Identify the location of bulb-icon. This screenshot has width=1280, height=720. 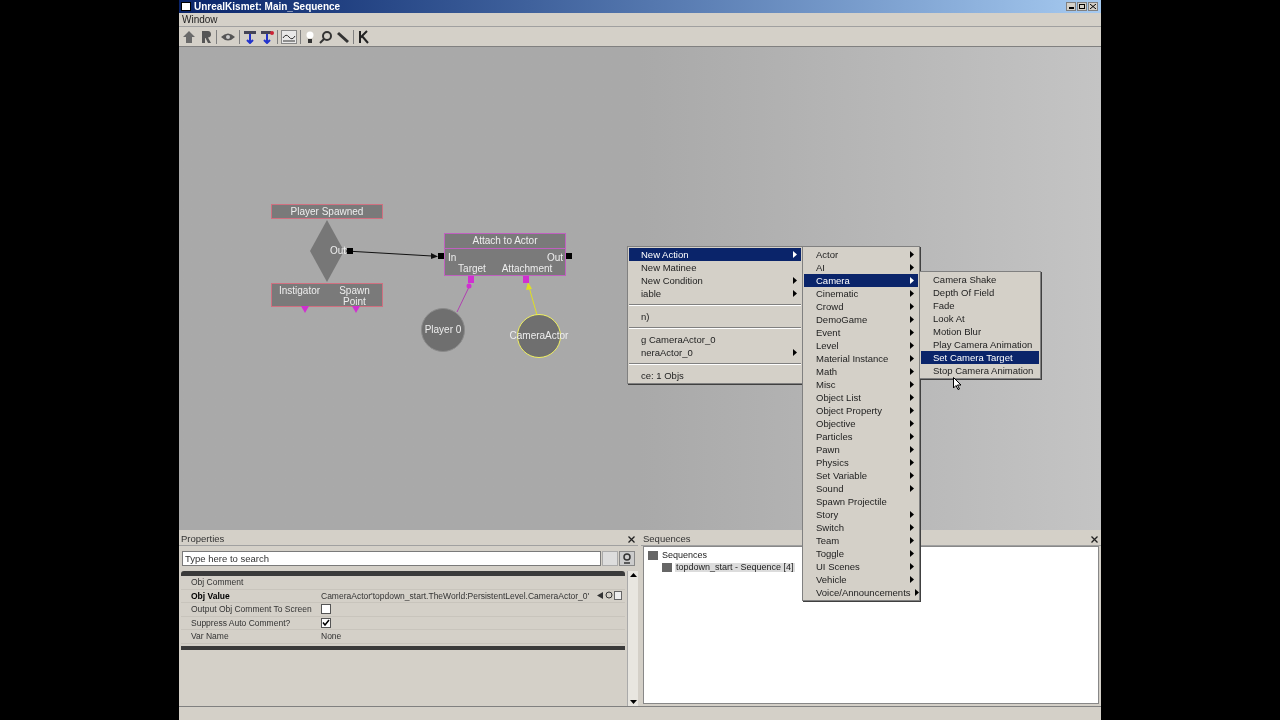
(310, 36).